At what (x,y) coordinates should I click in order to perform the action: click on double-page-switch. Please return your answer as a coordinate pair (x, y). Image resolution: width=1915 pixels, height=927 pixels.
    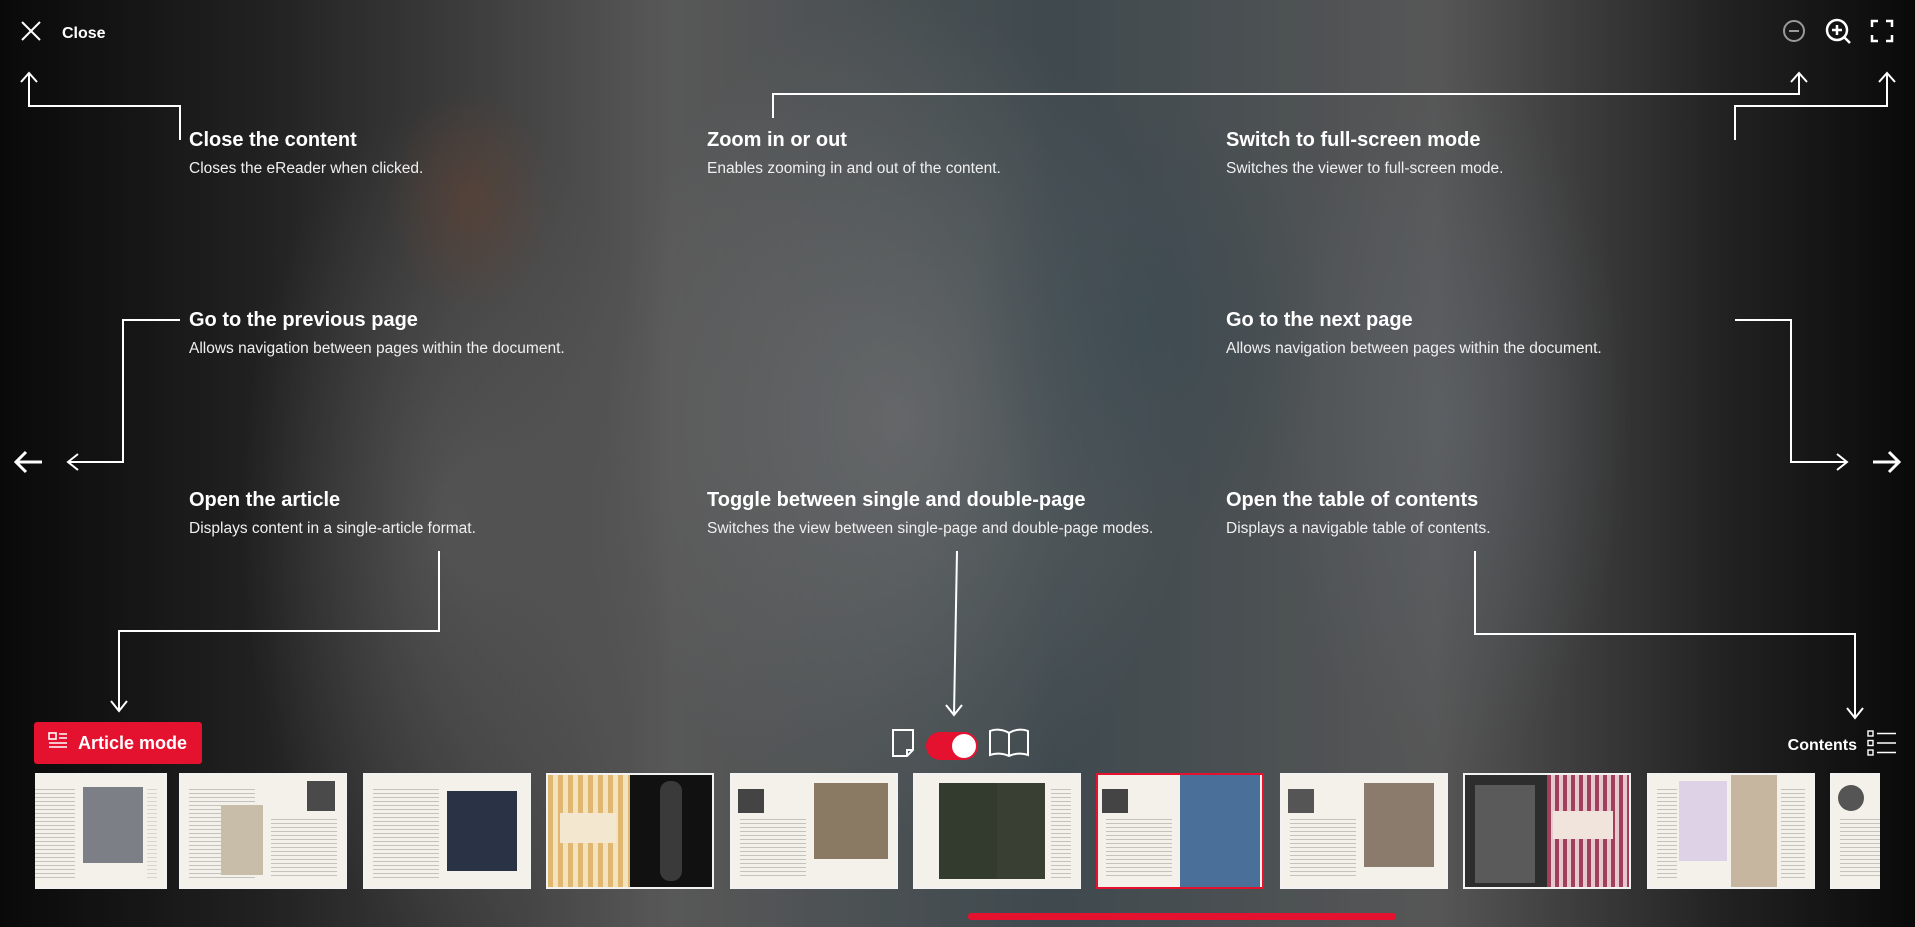
    Looking at the image, I should click on (952, 745).